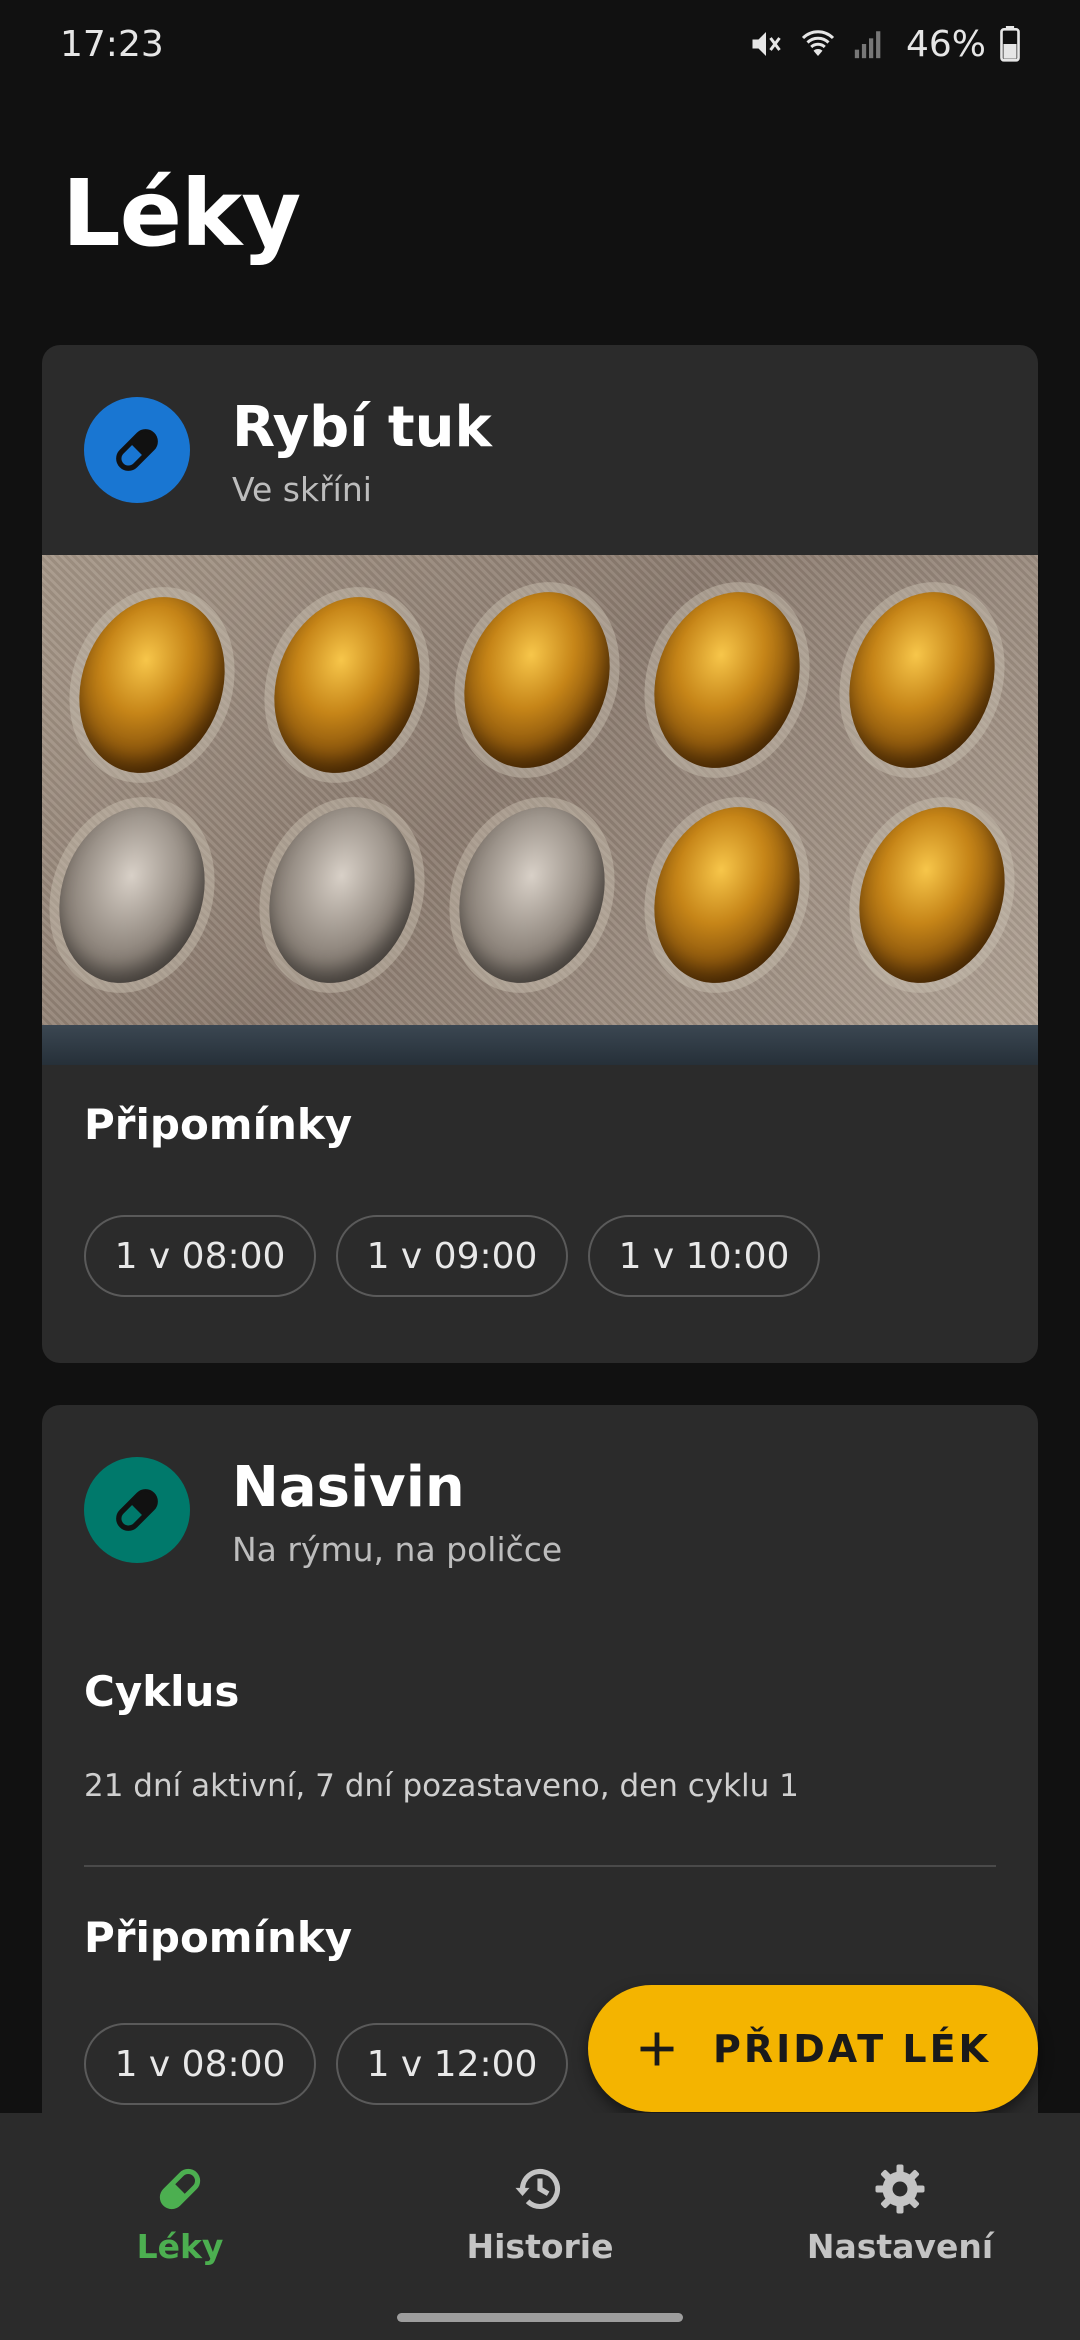 Image resolution: width=1080 pixels, height=2340 pixels. What do you see at coordinates (540, 2213) in the screenshot?
I see `nav-item-history: Historie` at bounding box center [540, 2213].